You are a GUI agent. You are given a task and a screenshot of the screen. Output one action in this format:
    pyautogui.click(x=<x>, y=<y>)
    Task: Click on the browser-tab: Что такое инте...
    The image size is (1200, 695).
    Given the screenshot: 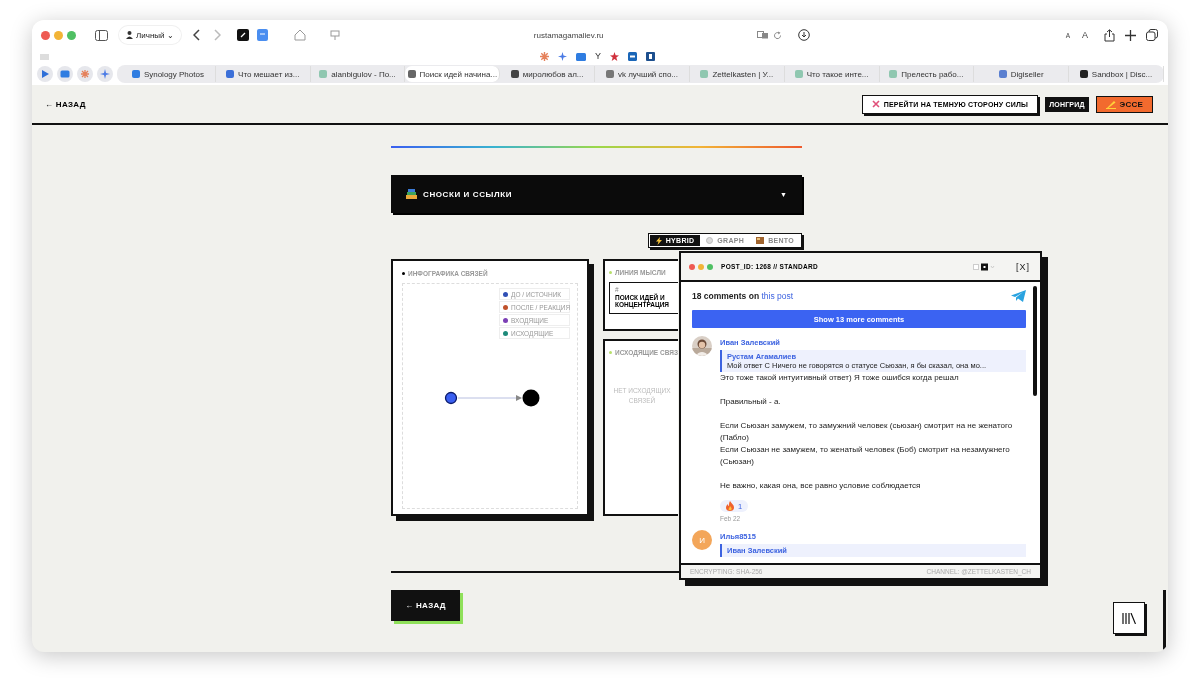 What is the action you would take?
    pyautogui.click(x=832, y=74)
    